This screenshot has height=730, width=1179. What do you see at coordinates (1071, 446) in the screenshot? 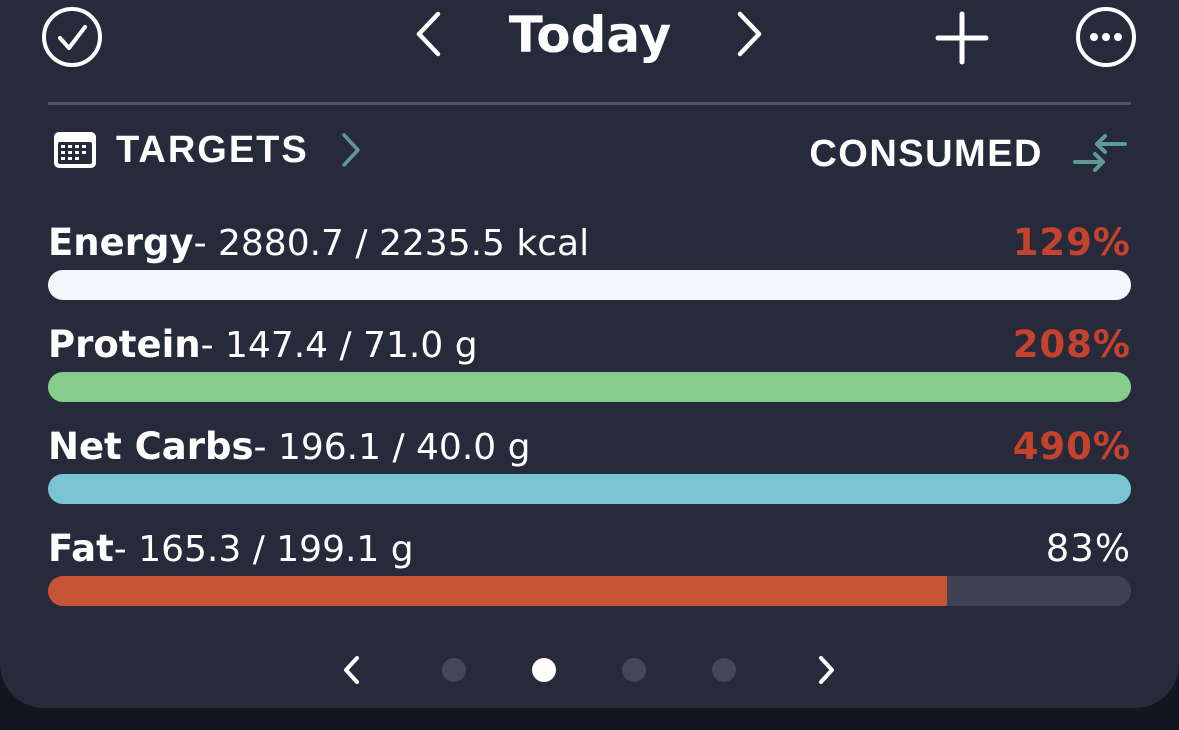
I see `nutrient-percent: 490%` at bounding box center [1071, 446].